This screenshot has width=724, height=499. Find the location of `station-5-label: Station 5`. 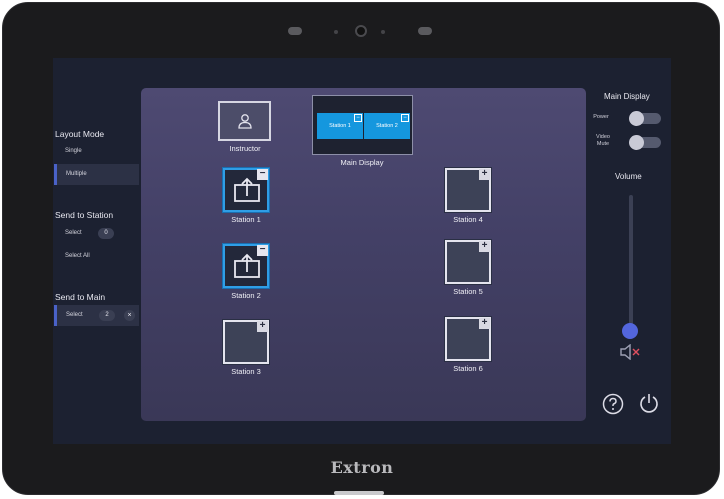

station-5-label: Station 5 is located at coordinates (468, 291).